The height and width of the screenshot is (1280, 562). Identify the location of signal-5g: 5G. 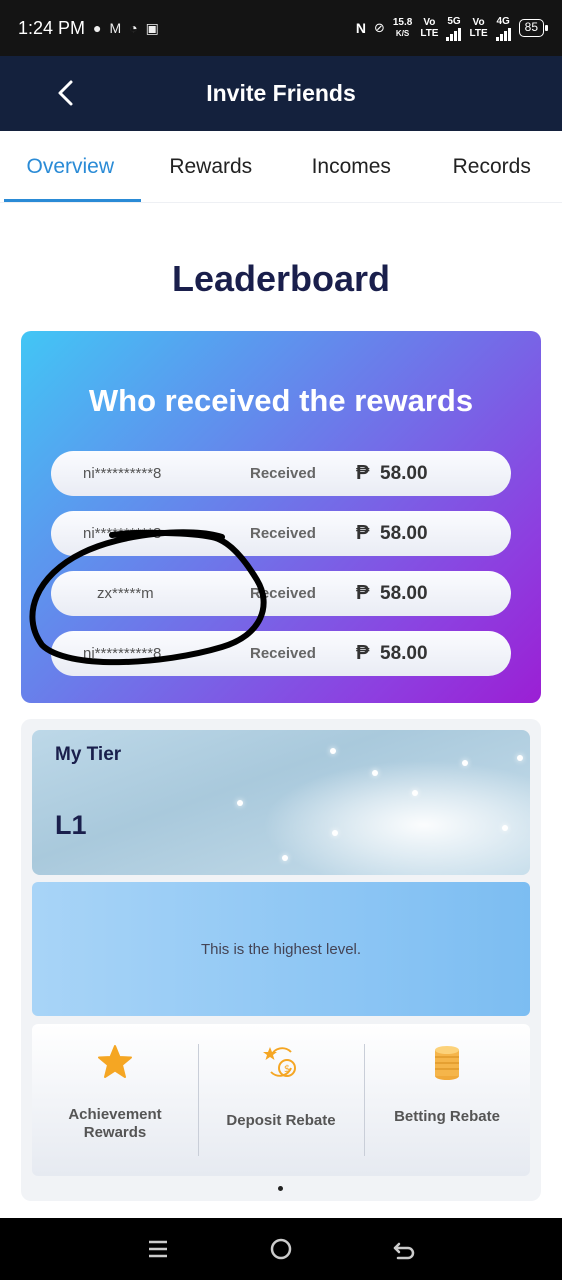
(454, 28).